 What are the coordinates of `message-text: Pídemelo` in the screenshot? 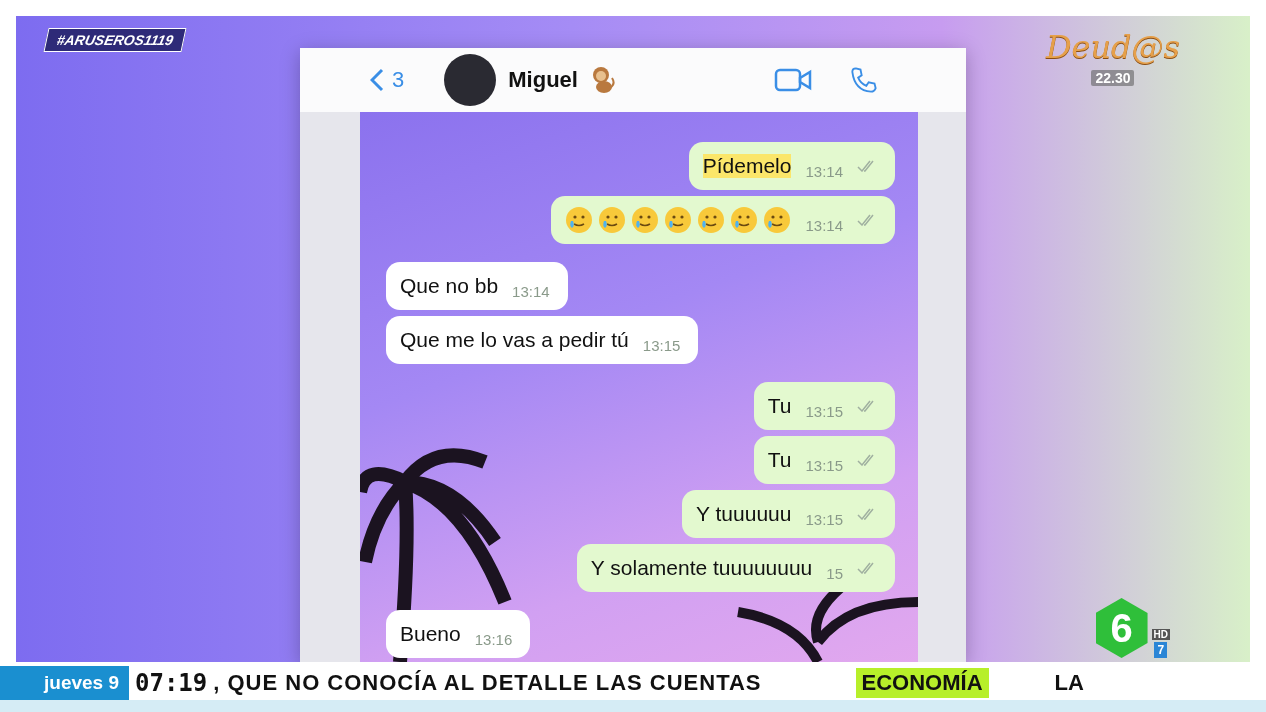 It's located at (747, 166).